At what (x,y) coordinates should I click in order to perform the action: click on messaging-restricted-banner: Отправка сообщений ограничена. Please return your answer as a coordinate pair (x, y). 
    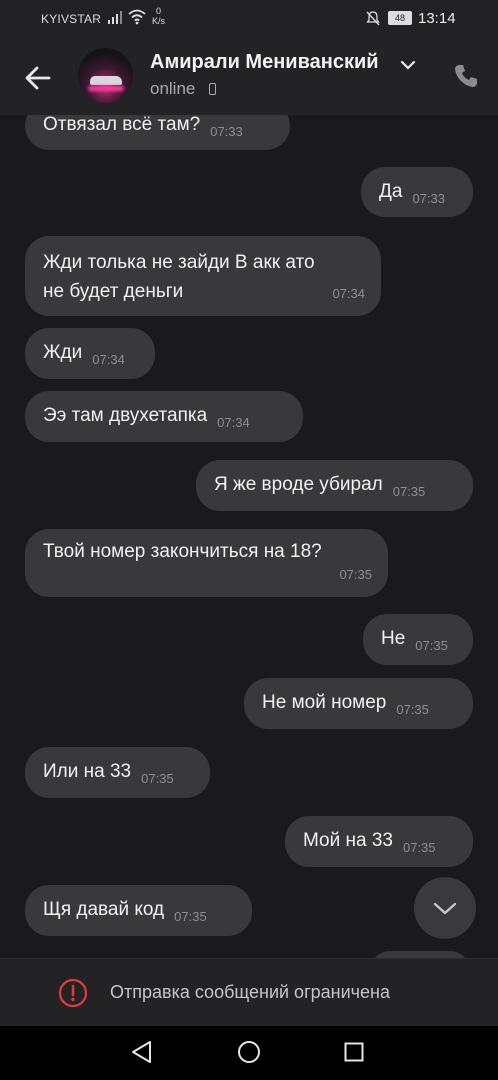
    Looking at the image, I should click on (249, 992).